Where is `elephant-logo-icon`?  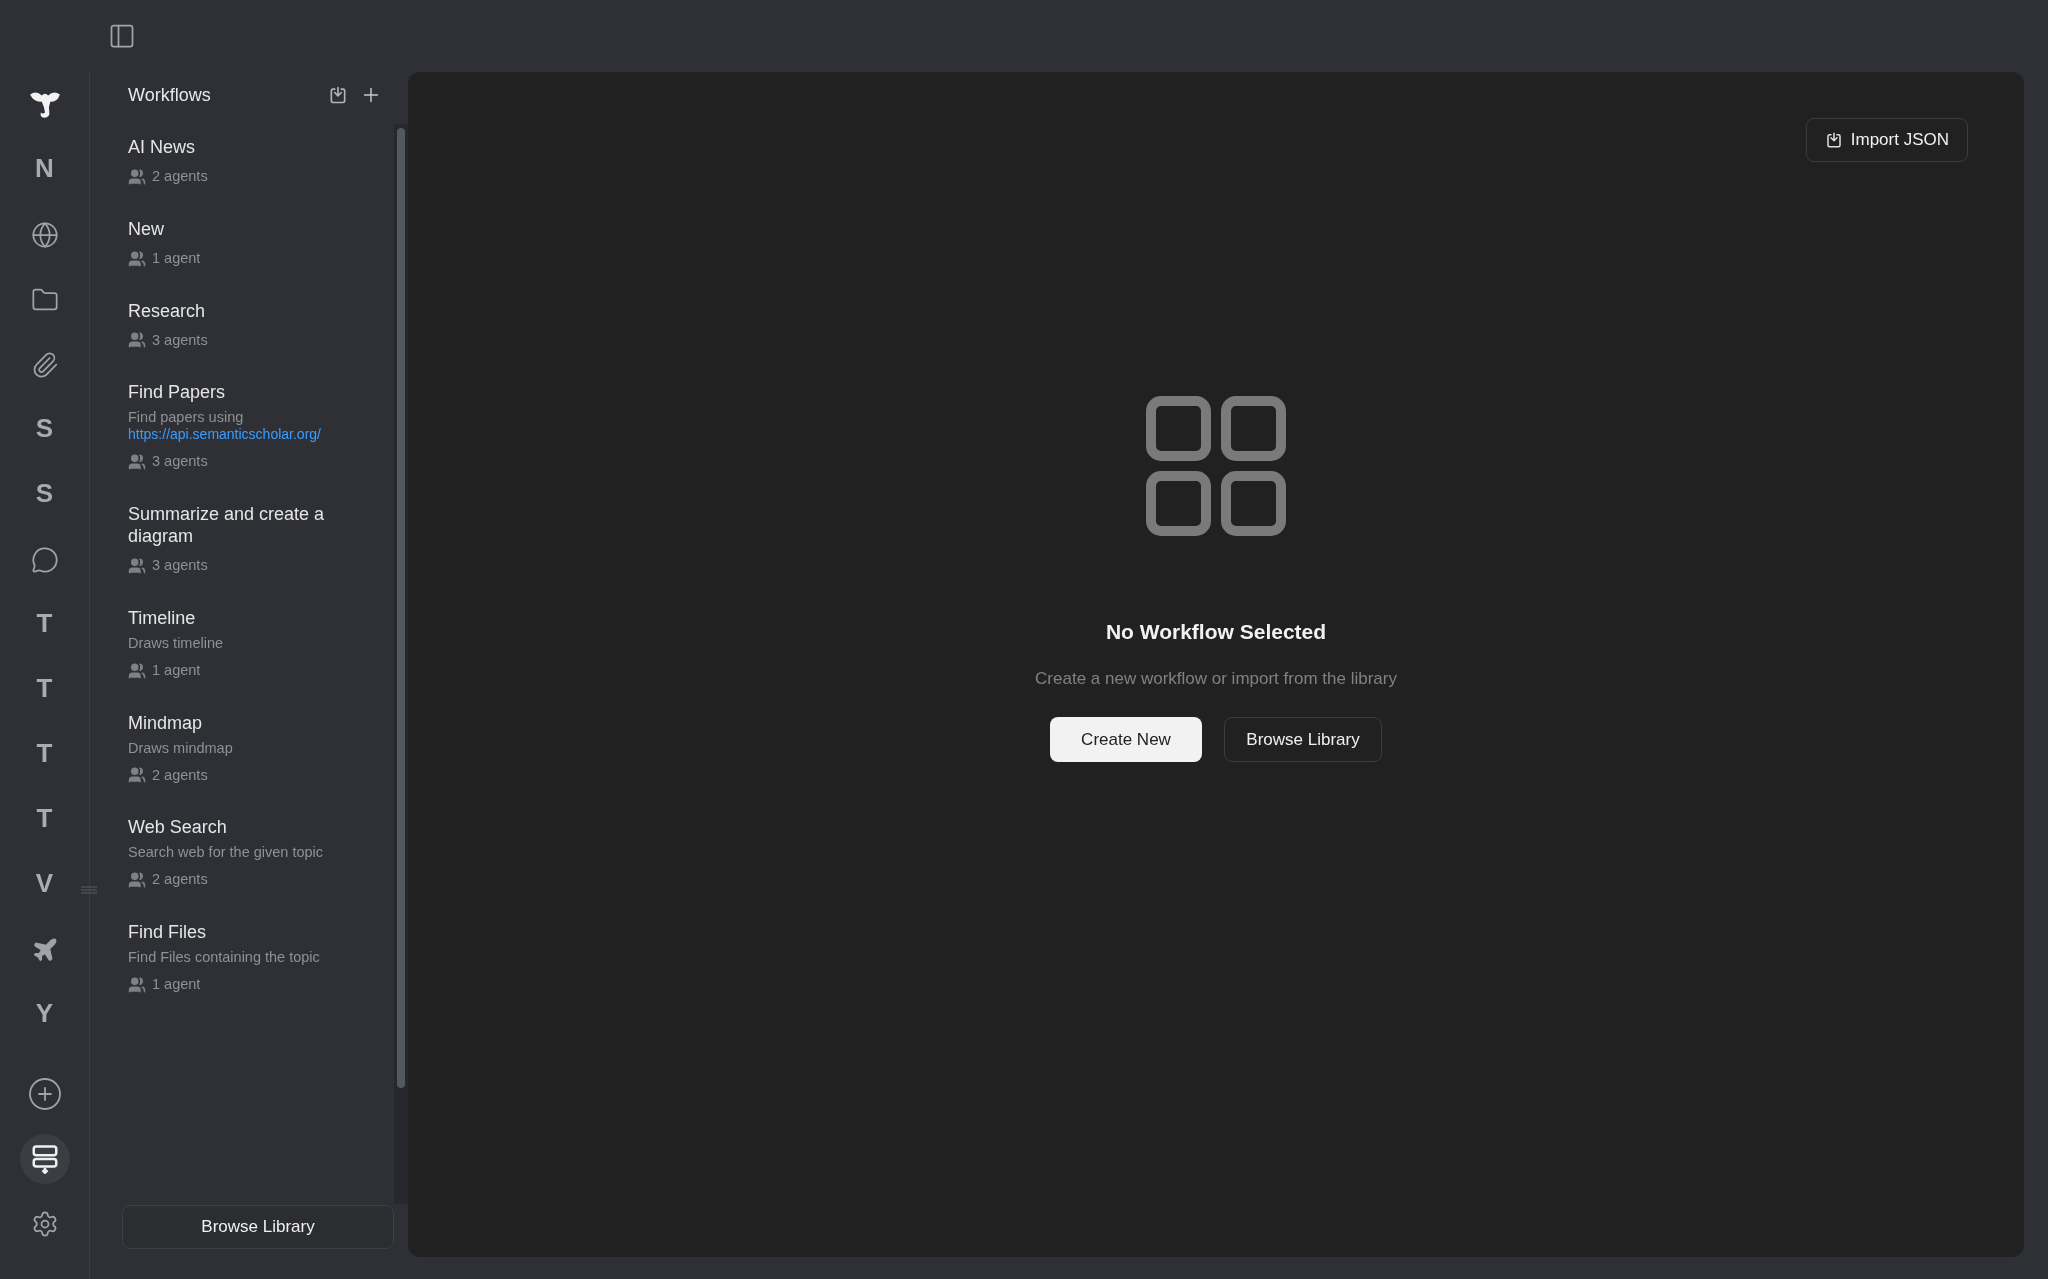 elephant-logo-icon is located at coordinates (44, 104).